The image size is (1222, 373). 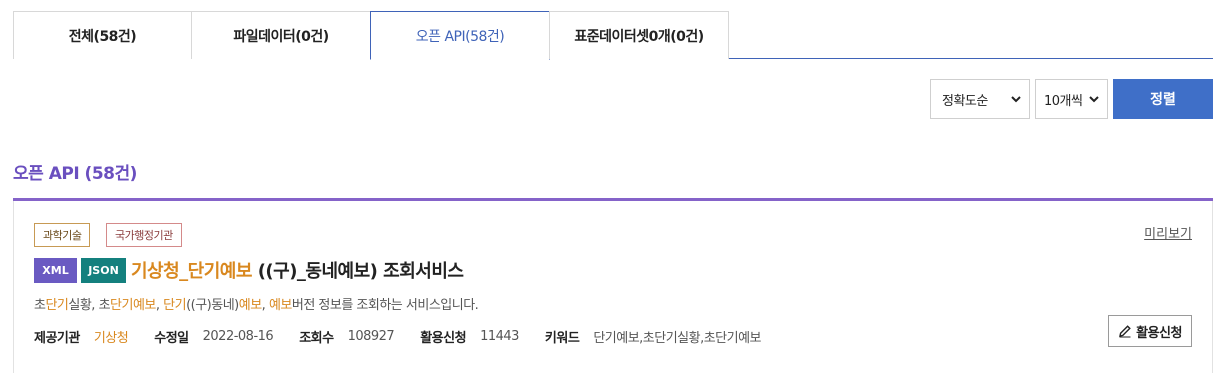 I want to click on result-title: 기상청_단기예보 ((구)_동네예보) 조회서비스, so click(x=297, y=270).